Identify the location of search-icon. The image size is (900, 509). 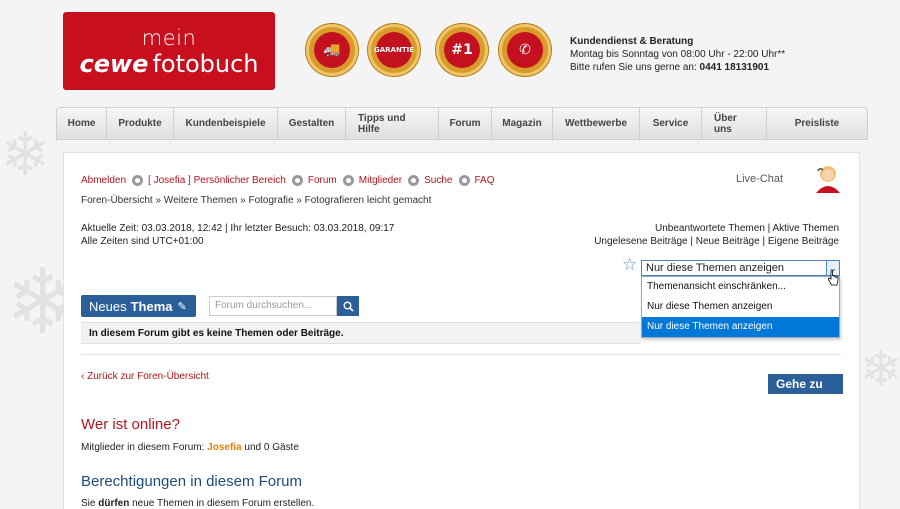
(348, 306).